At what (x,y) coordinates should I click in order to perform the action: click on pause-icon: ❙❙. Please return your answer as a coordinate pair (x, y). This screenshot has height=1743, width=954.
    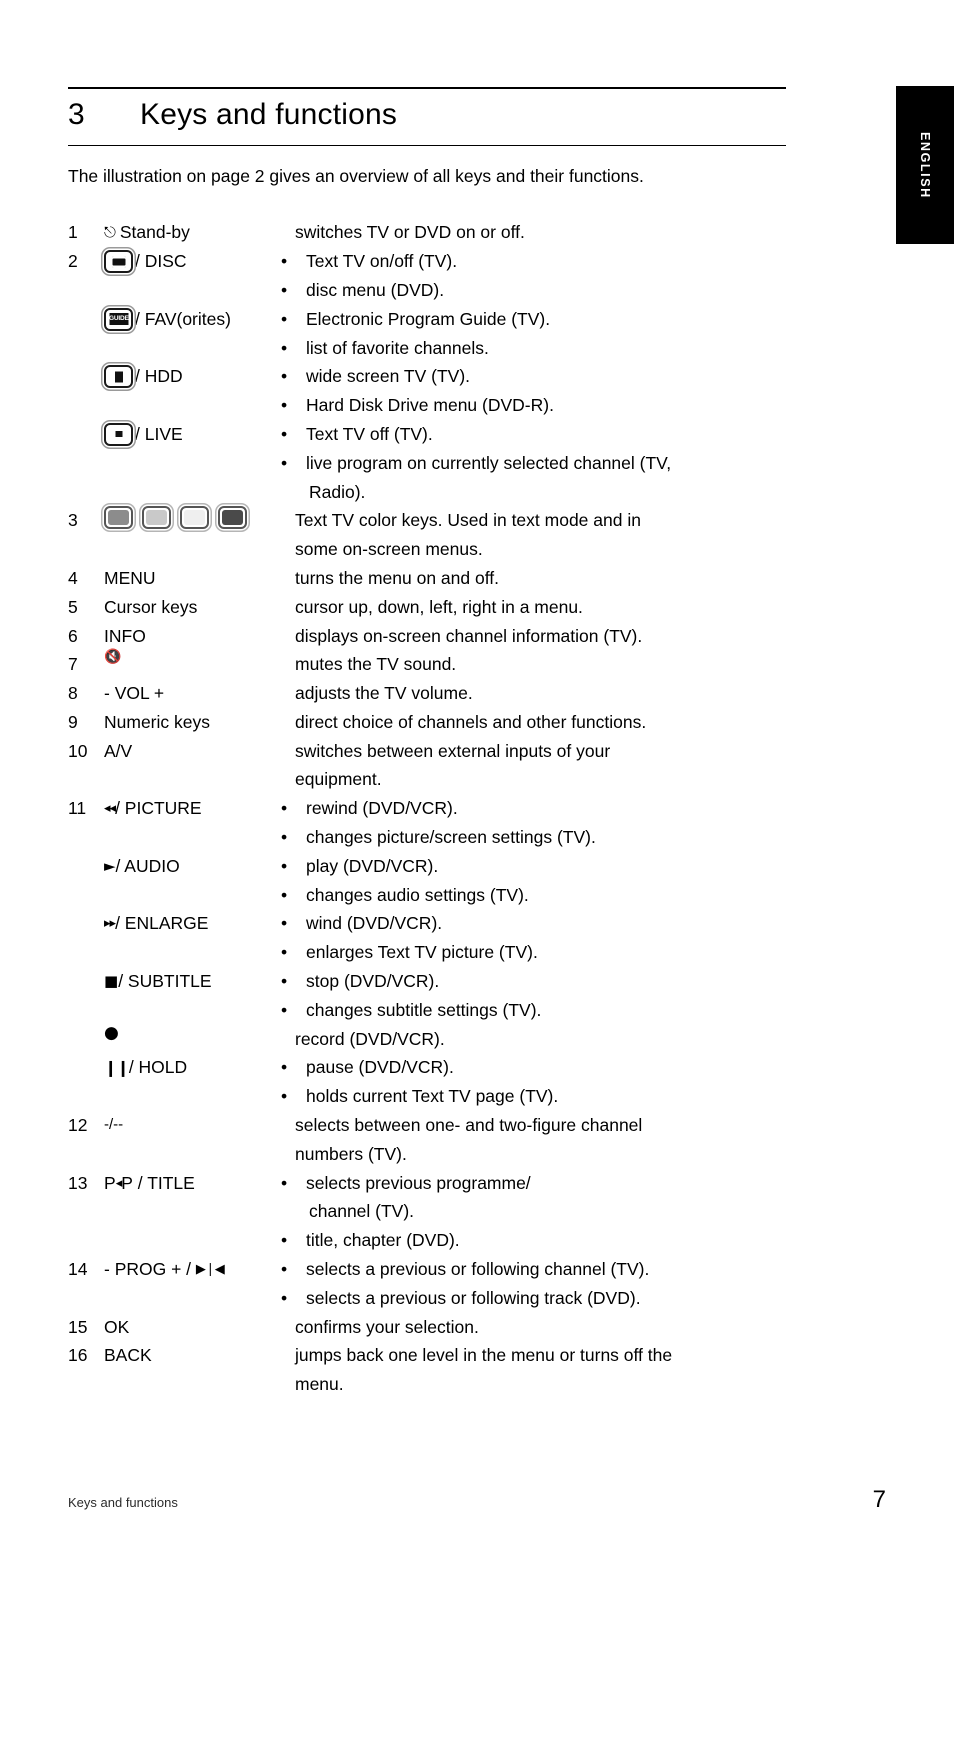
    Looking at the image, I should click on (117, 1067).